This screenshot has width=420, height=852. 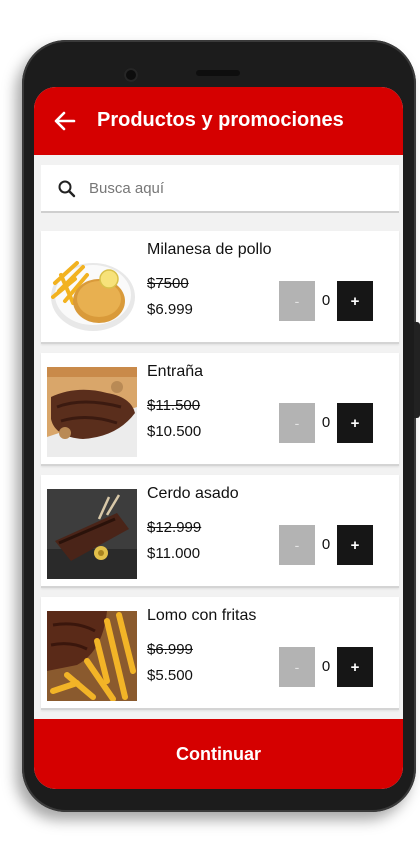 What do you see at coordinates (193, 493) in the screenshot?
I see `product-name: Cerdo asado` at bounding box center [193, 493].